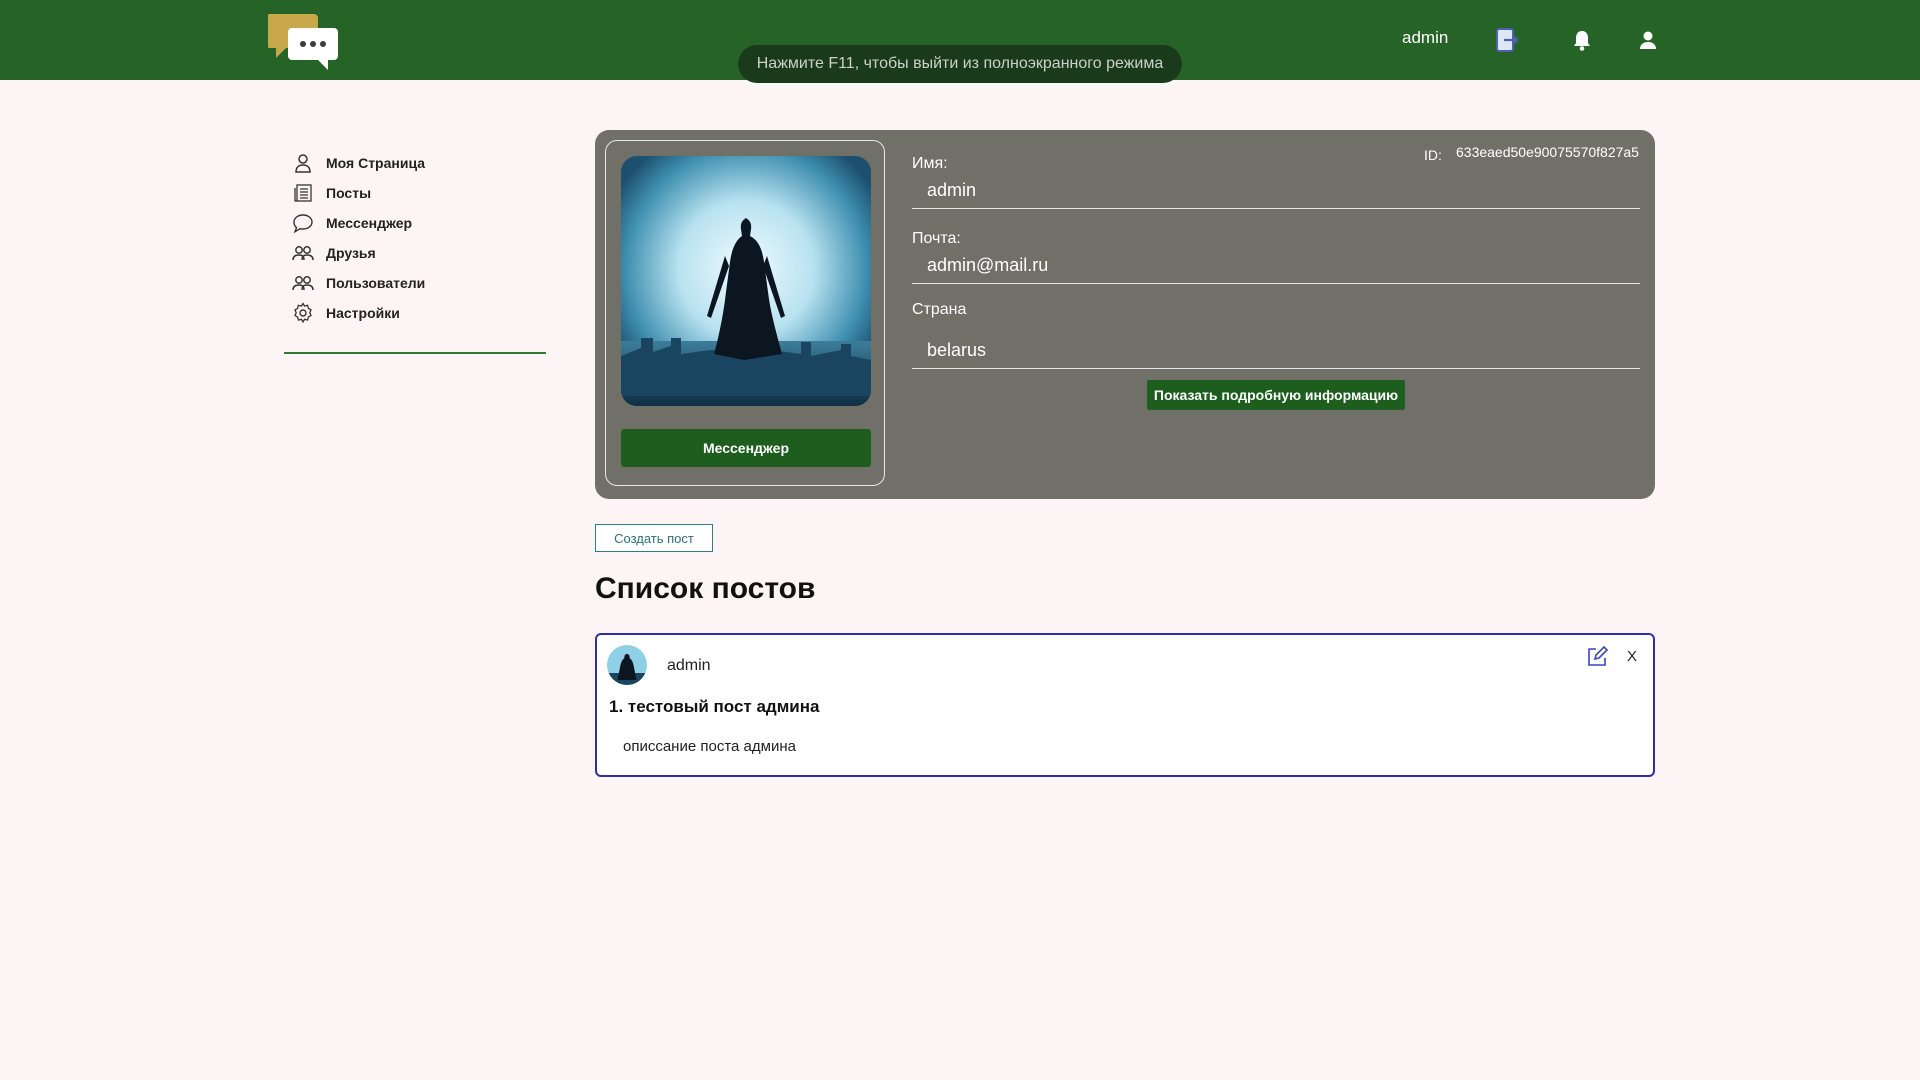 The width and height of the screenshot is (1920, 1080). Describe the element at coordinates (654, 538) in the screenshot. I see `create-post-button: Создать пост` at that location.